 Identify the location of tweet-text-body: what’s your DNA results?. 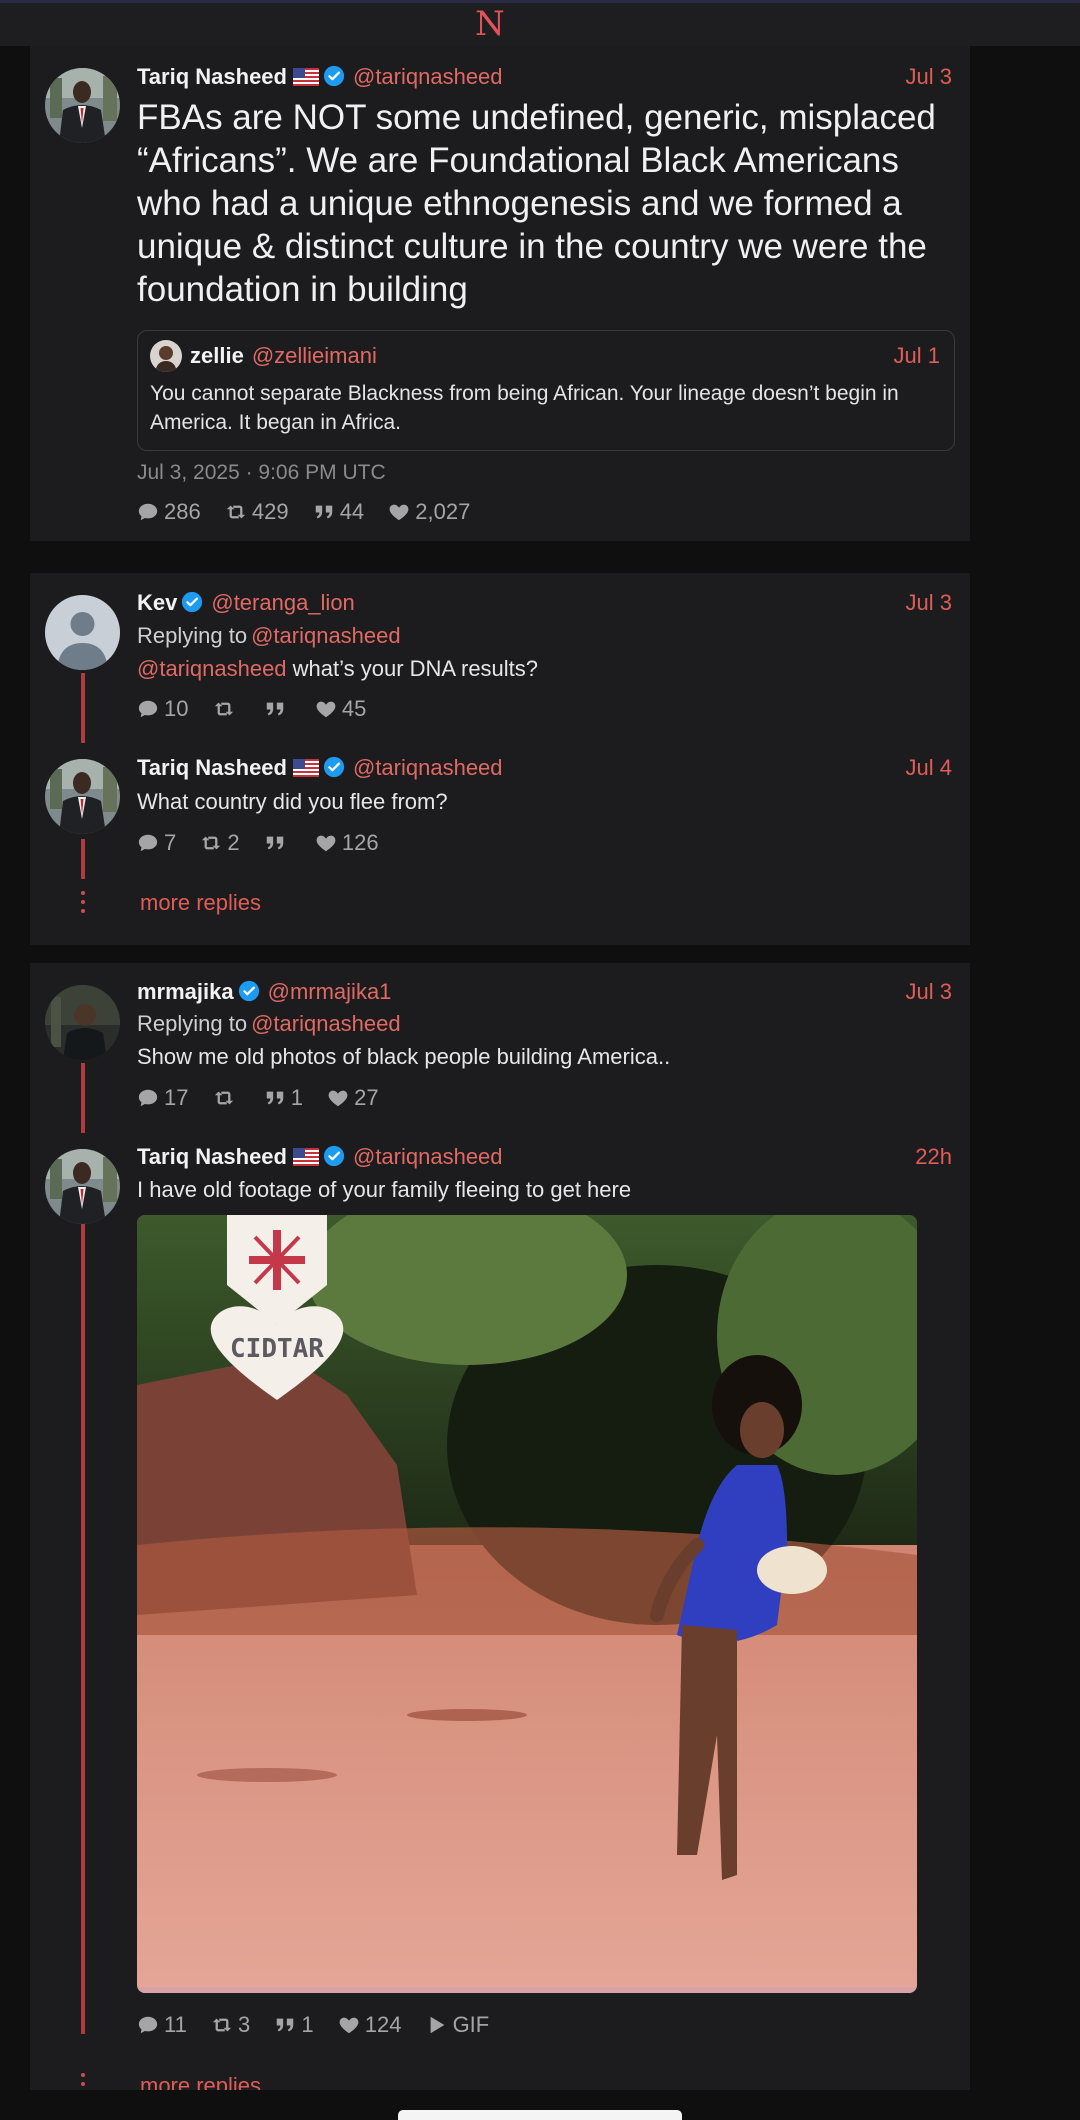
(412, 668).